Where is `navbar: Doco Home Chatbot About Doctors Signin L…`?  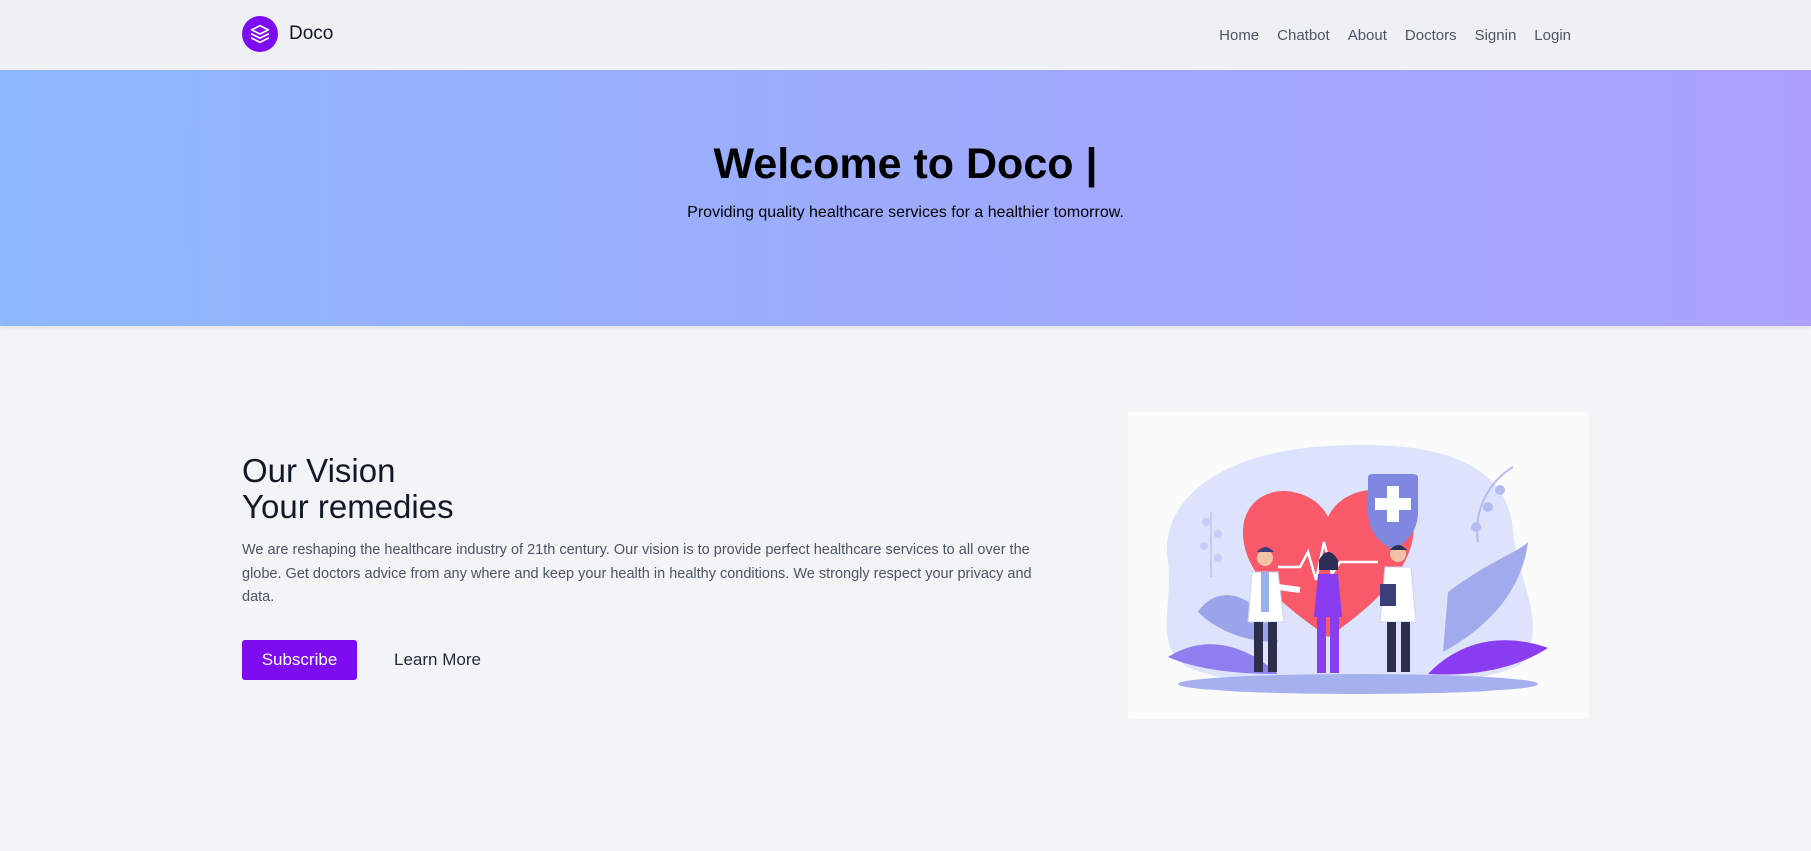 navbar: Doco Home Chatbot About Doctors Signin L… is located at coordinates (905, 35).